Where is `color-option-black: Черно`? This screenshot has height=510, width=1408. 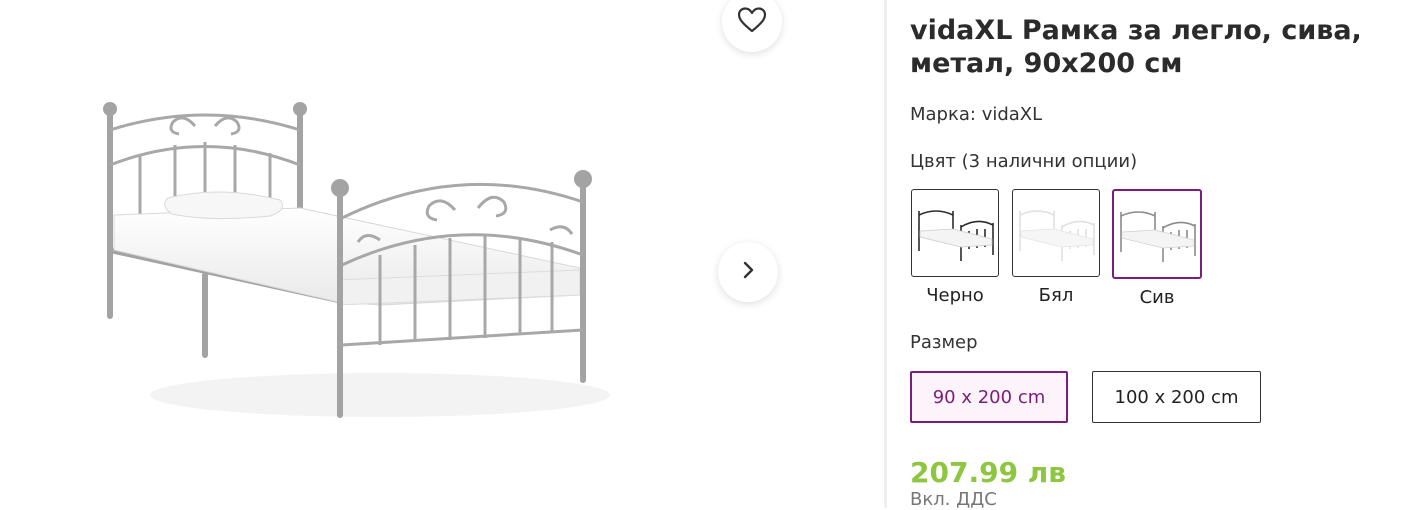 color-option-black: Черно is located at coordinates (955, 248).